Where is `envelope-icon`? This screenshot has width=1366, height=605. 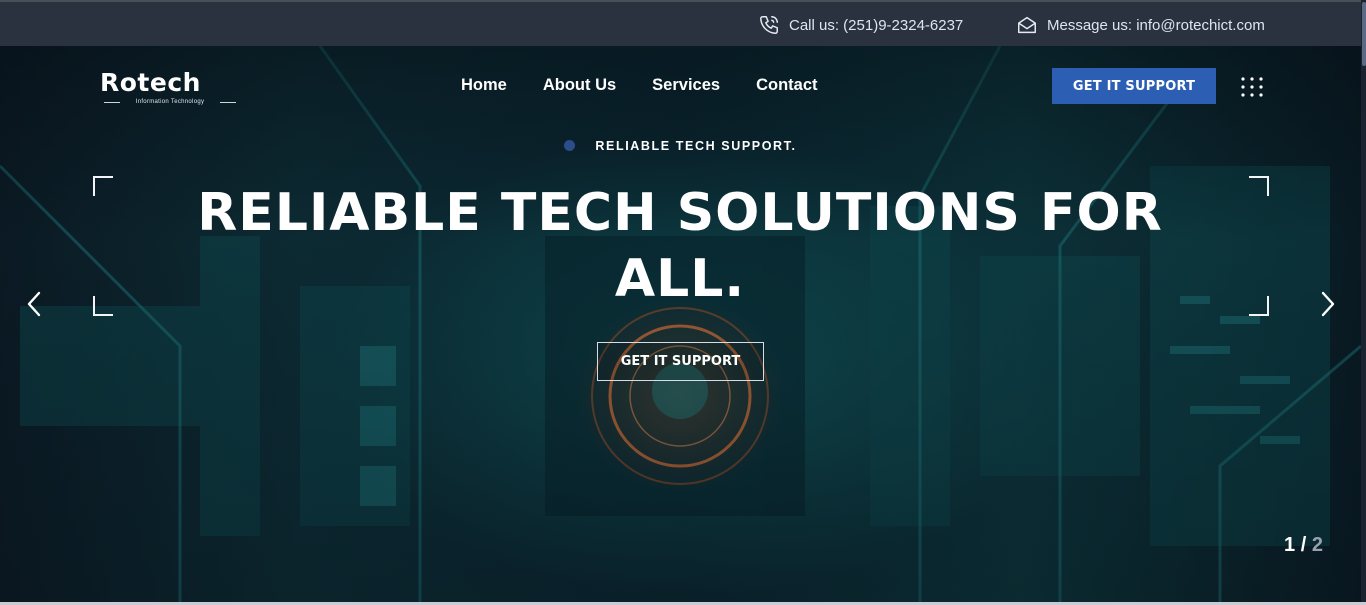
envelope-icon is located at coordinates (1027, 25).